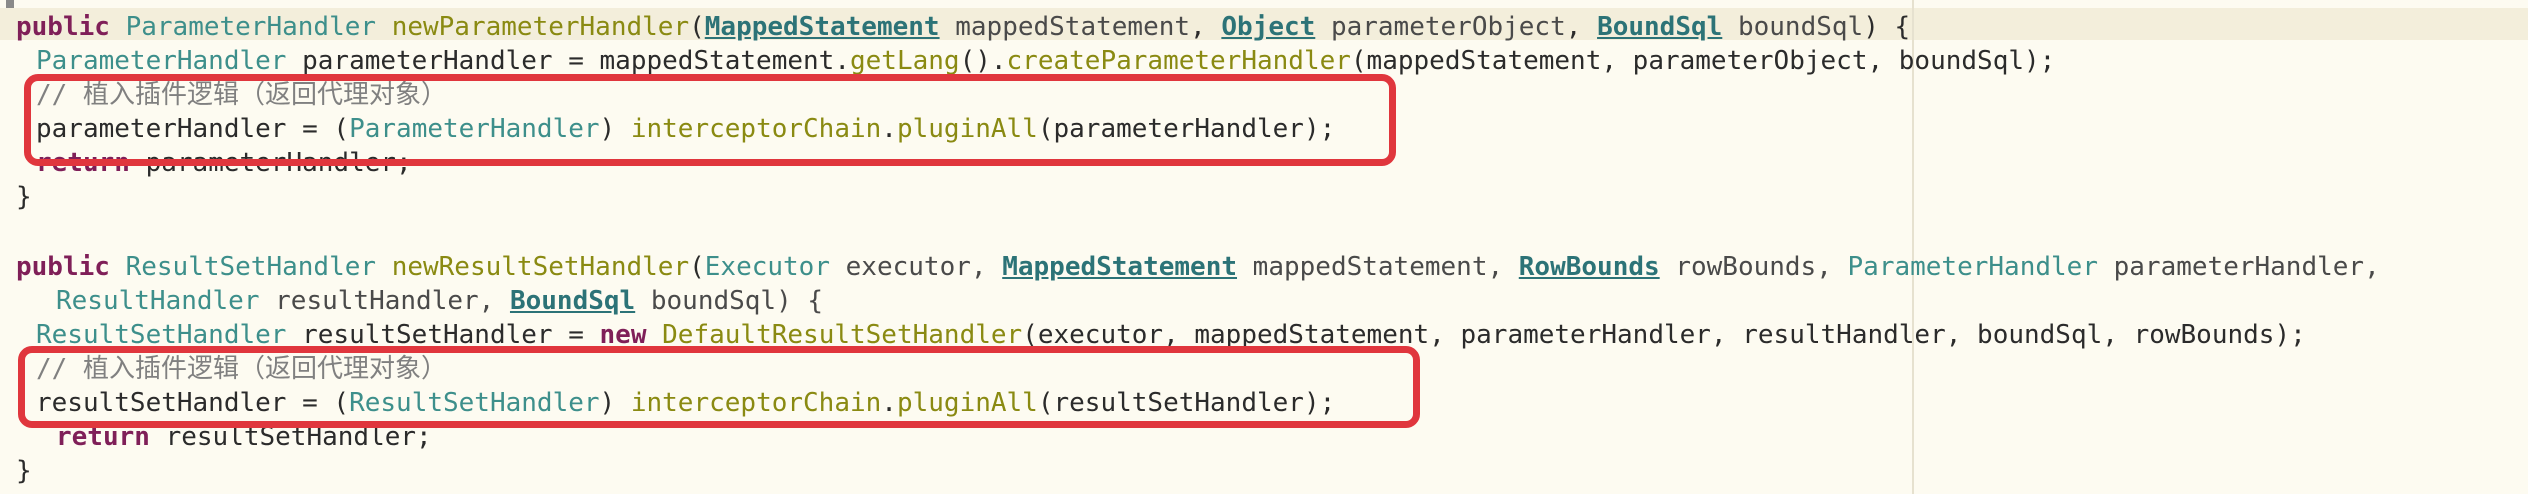 Image resolution: width=2528 pixels, height=494 pixels. Describe the element at coordinates (251, 267) in the screenshot. I see `type-name: ResultSetHandler` at that location.